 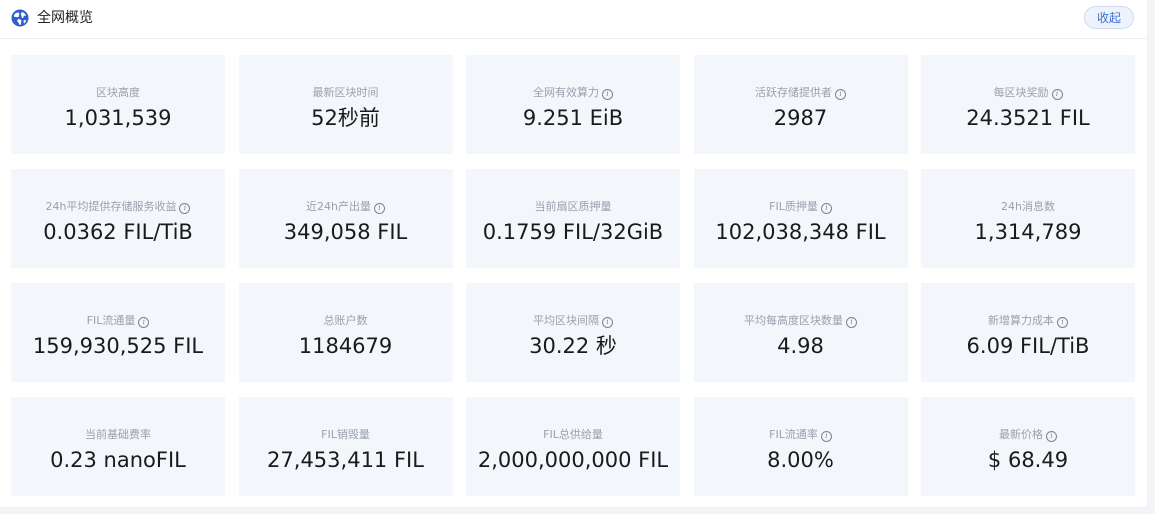 What do you see at coordinates (573, 346) in the screenshot?
I see `stat-value: 30.22 秒` at bounding box center [573, 346].